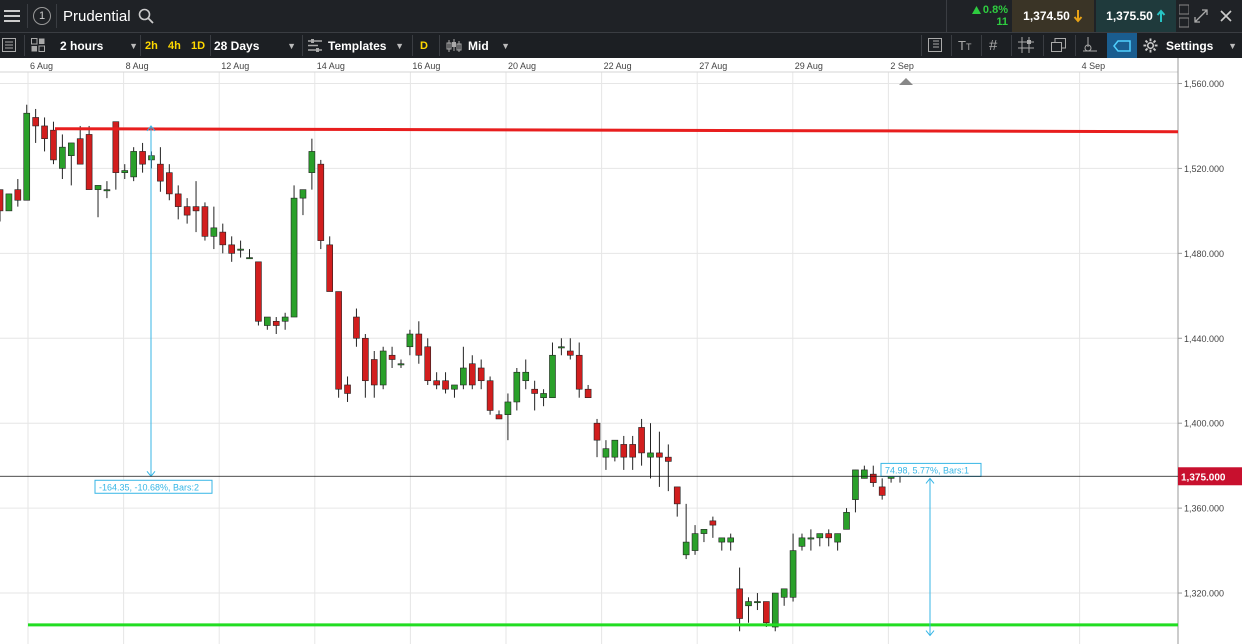 This screenshot has width=1242, height=644. What do you see at coordinates (82, 45) in the screenshot?
I see `interval-value: 2 hours` at bounding box center [82, 45].